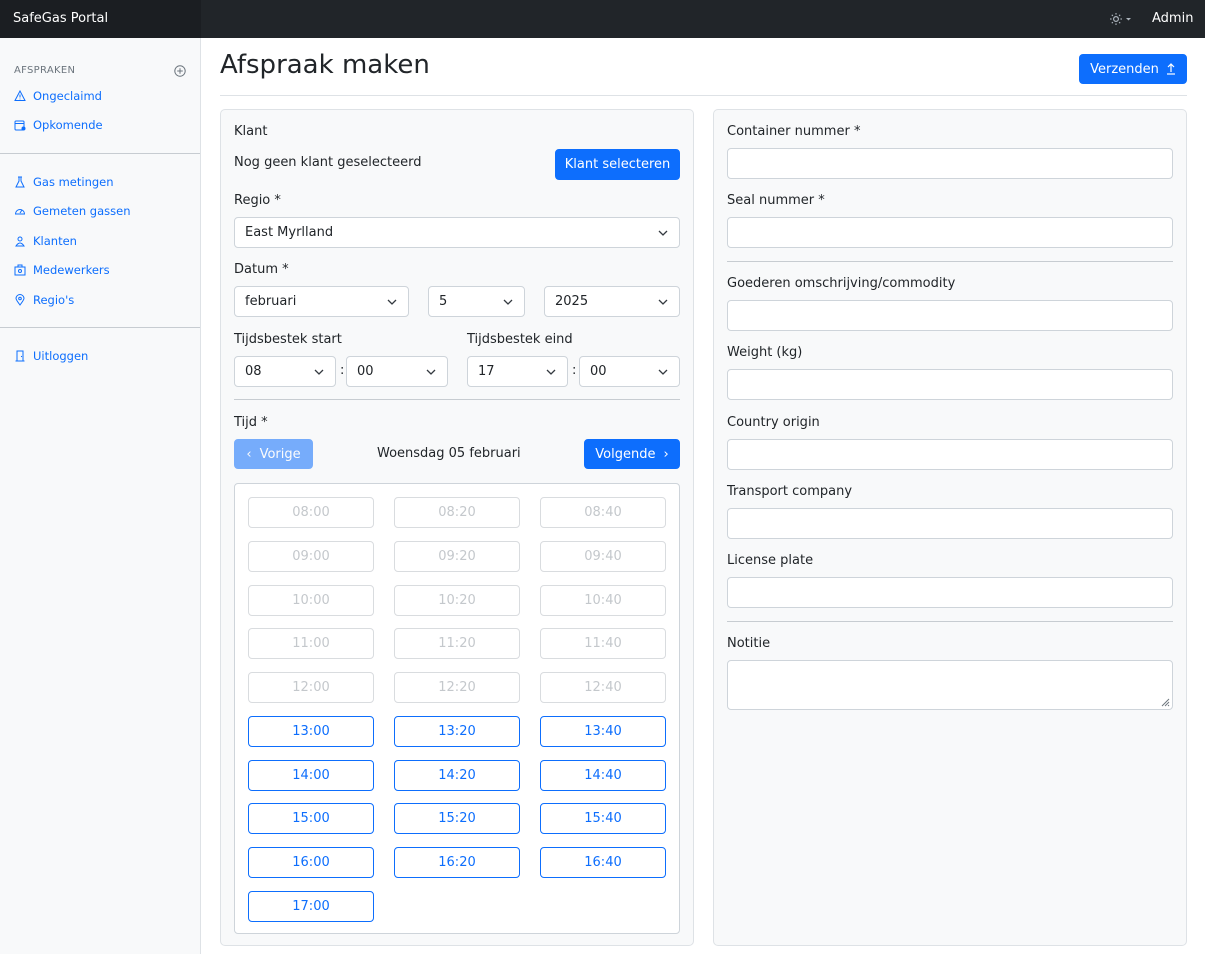 The image size is (1205, 954). What do you see at coordinates (457, 731) in the screenshot?
I see `time-slot-button: 13:20` at bounding box center [457, 731].